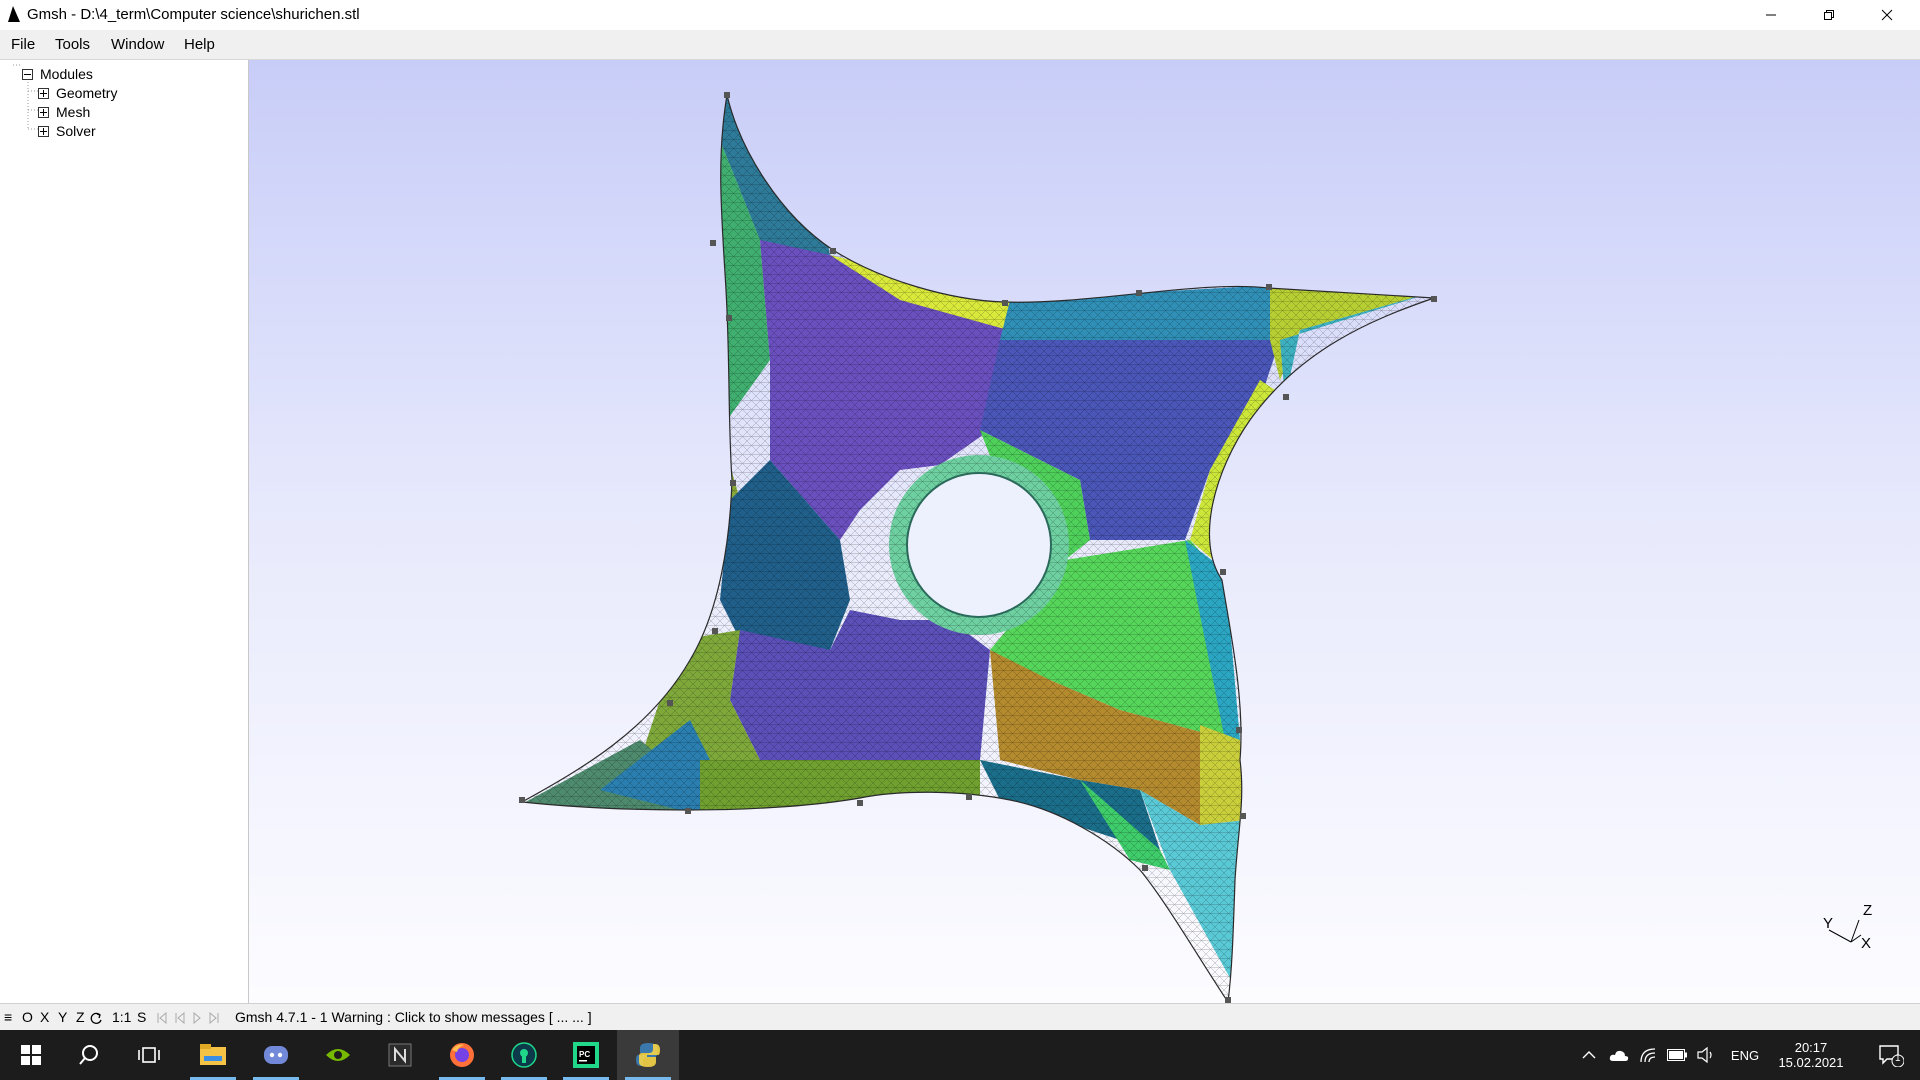  I want to click on taskbar-notion, so click(400, 1055).